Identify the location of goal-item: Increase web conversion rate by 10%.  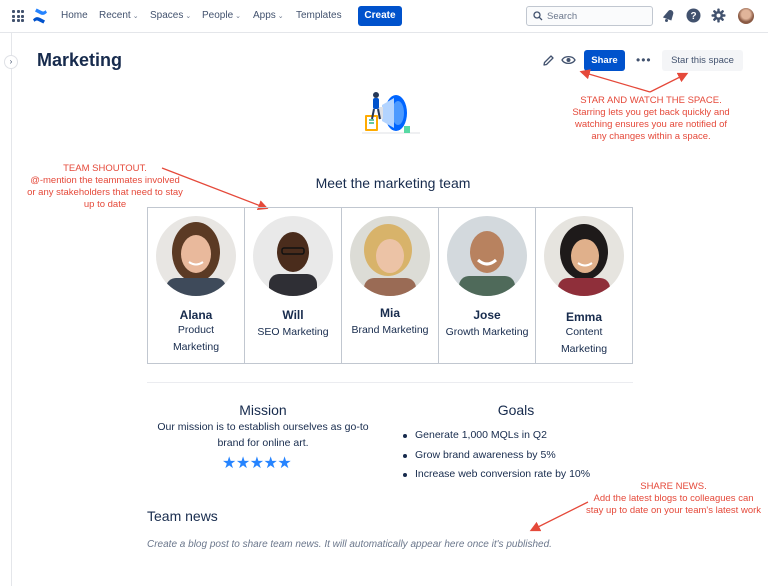
(495, 475).